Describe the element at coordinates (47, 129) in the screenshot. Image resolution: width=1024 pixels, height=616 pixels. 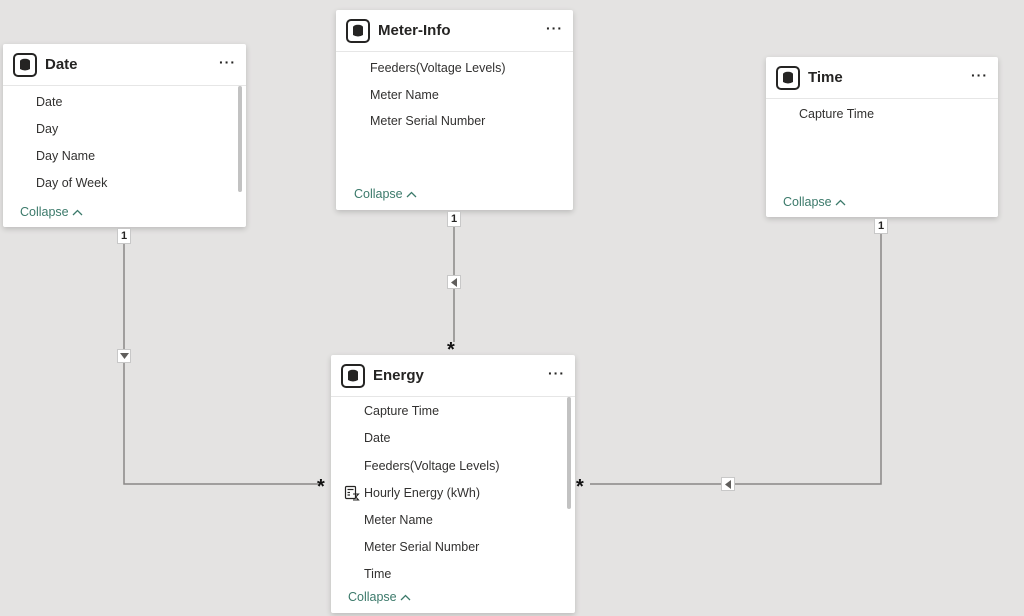
I see `field-item: Day` at that location.